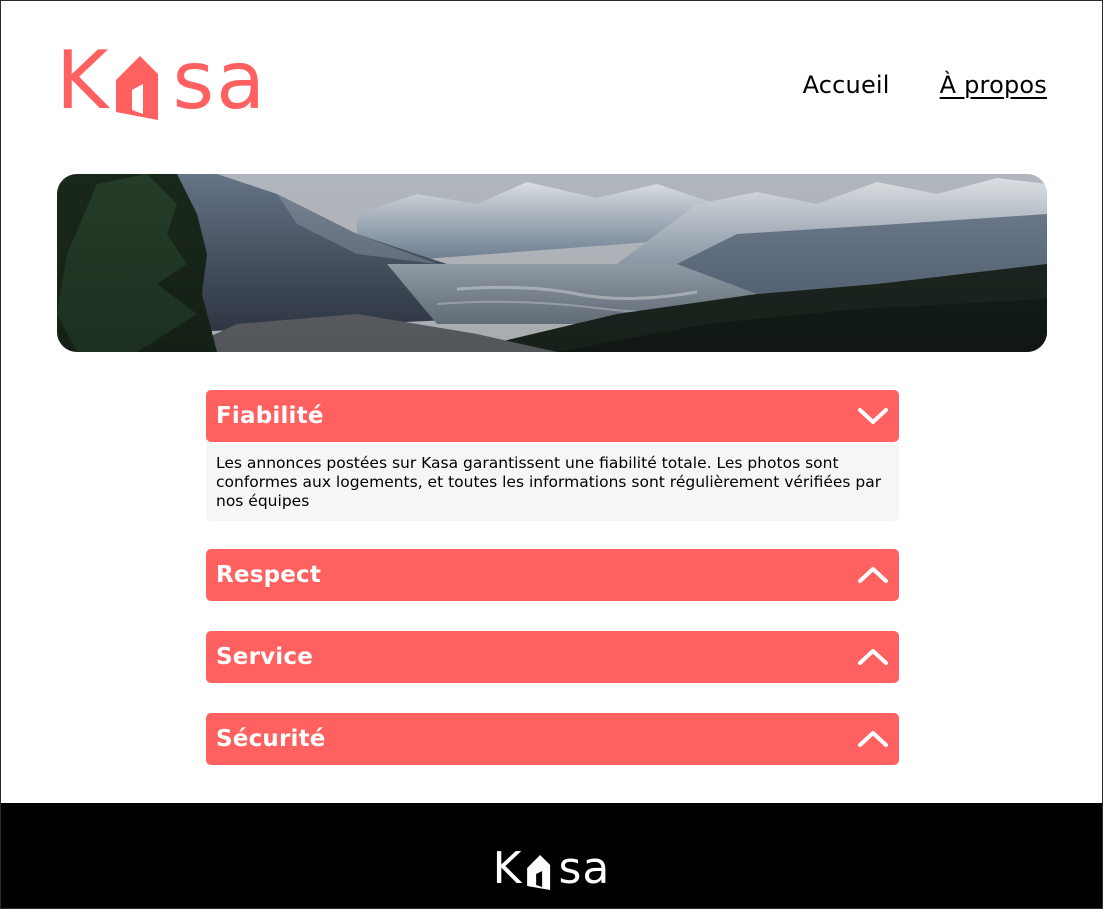 The image size is (1103, 909). I want to click on accordion-title: Service, so click(265, 657).